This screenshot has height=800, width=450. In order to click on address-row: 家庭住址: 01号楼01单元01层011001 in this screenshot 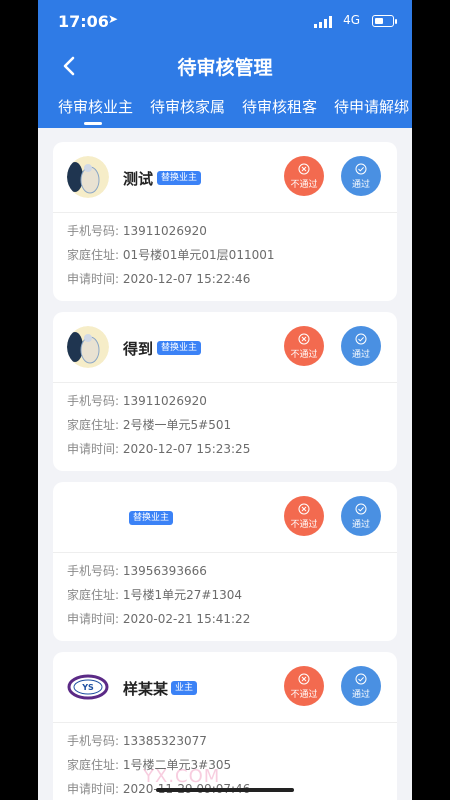, I will do `click(225, 255)`.